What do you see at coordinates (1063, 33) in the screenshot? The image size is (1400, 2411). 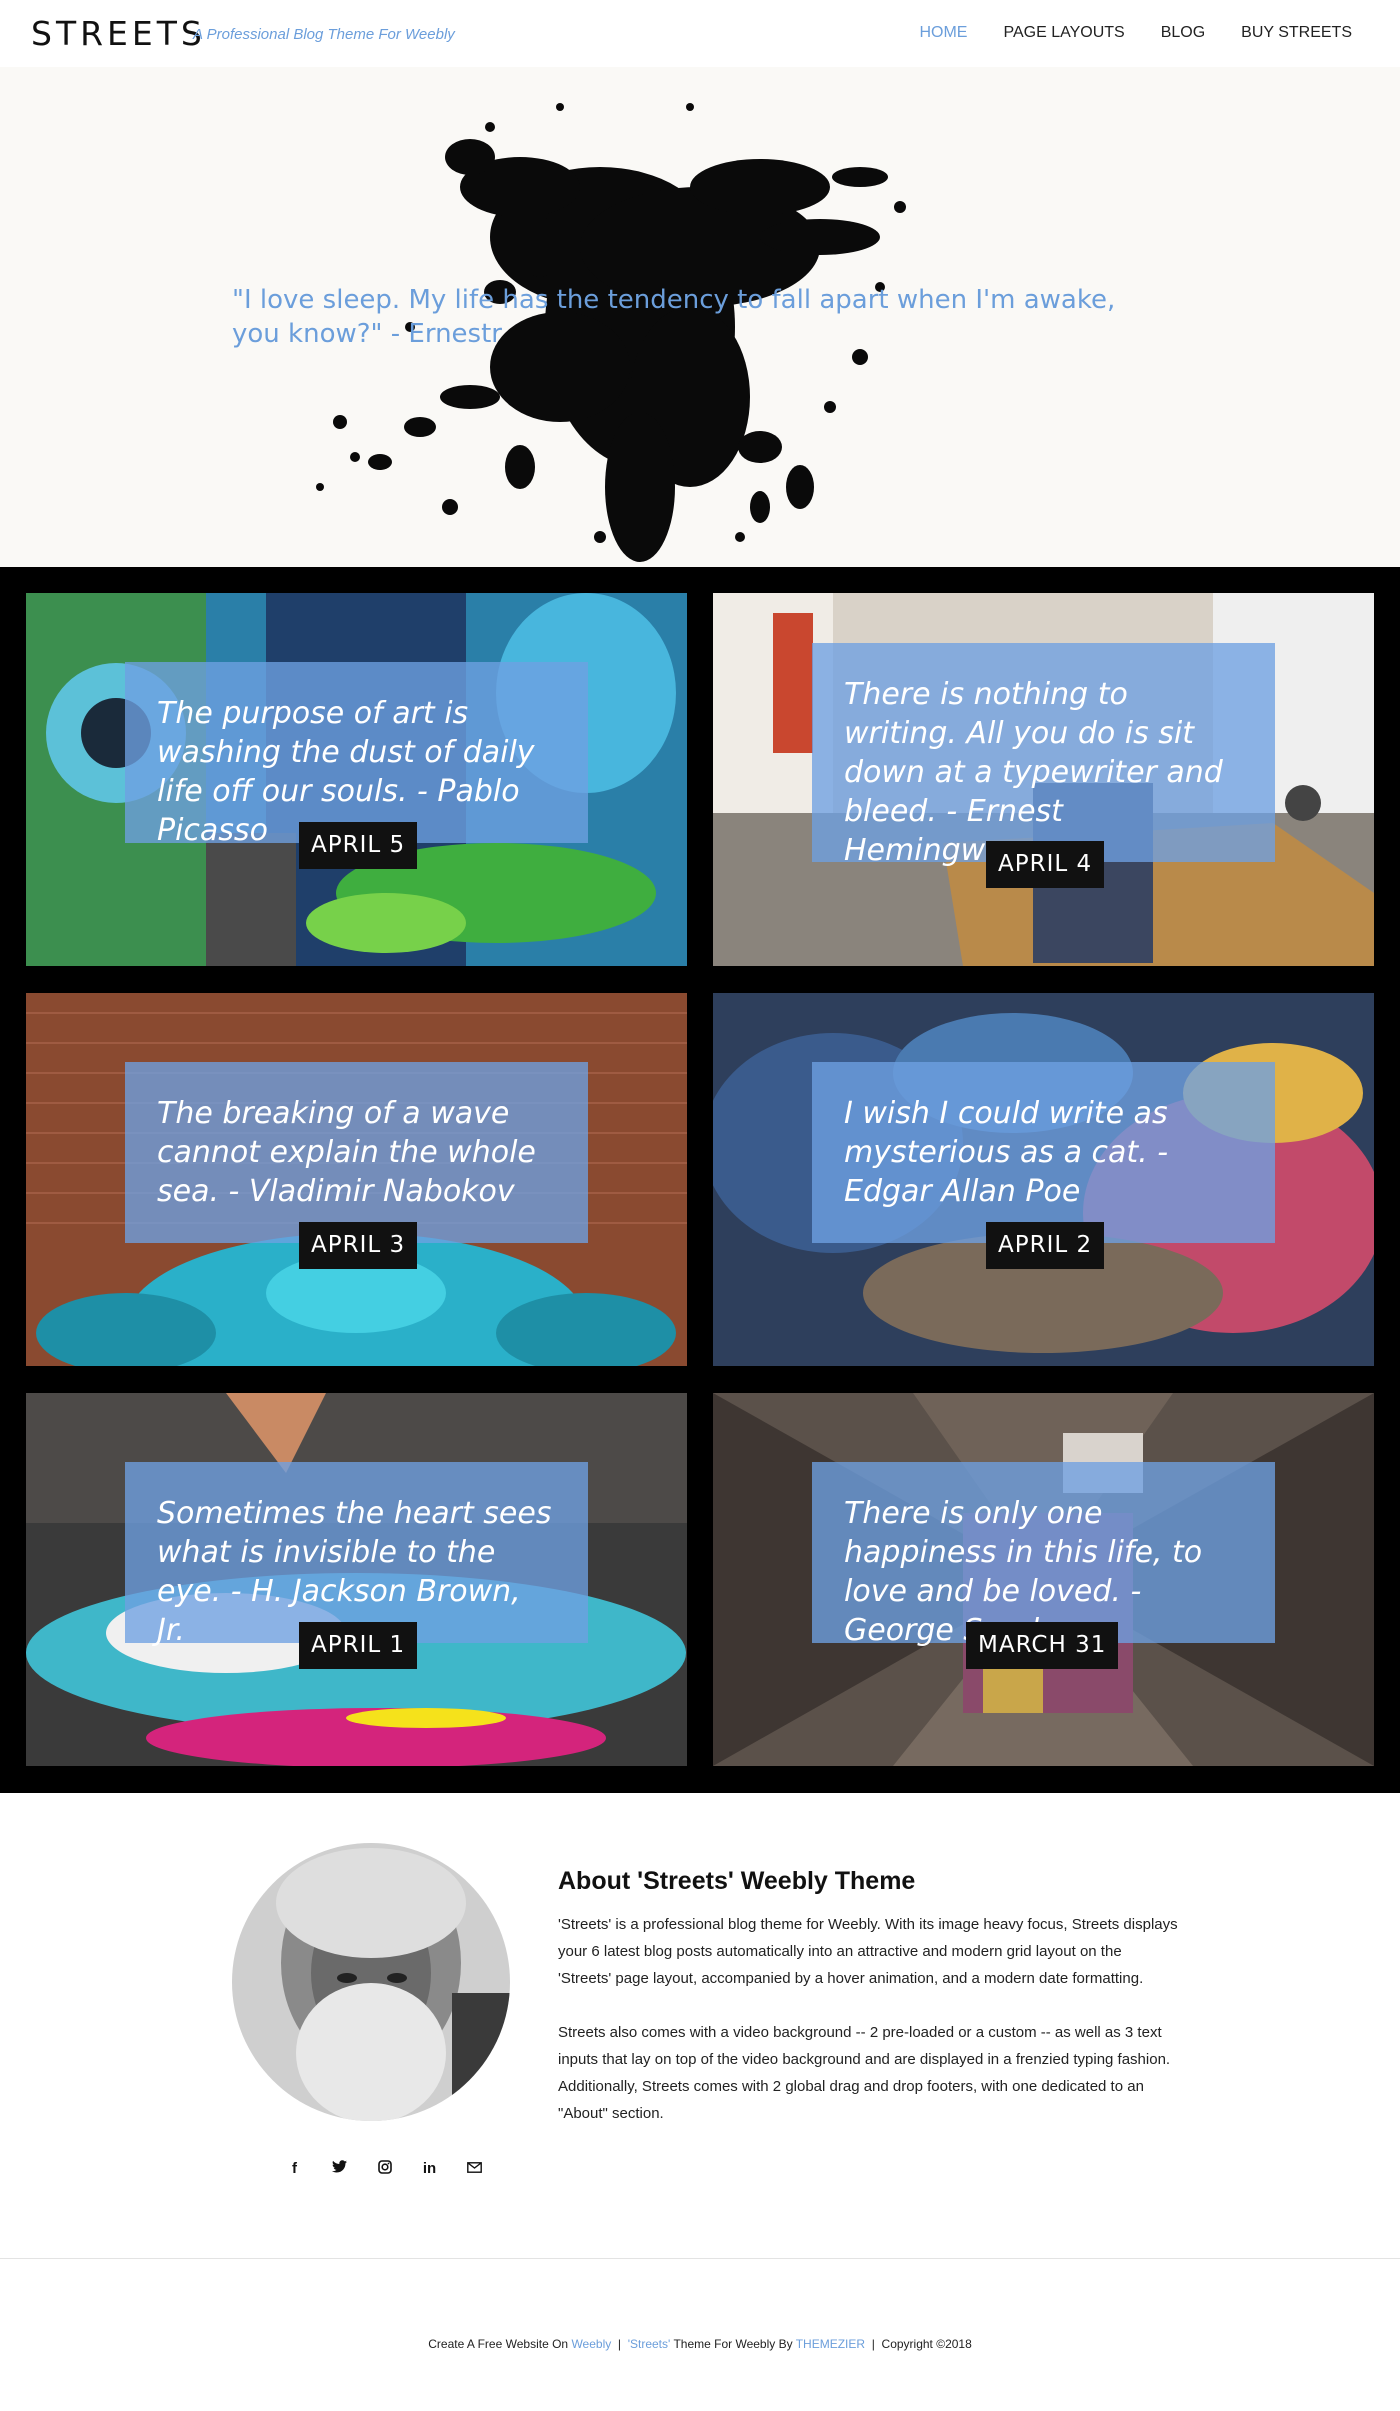 I see `nav-page-layouts: PAGE LAYOUTS` at bounding box center [1063, 33].